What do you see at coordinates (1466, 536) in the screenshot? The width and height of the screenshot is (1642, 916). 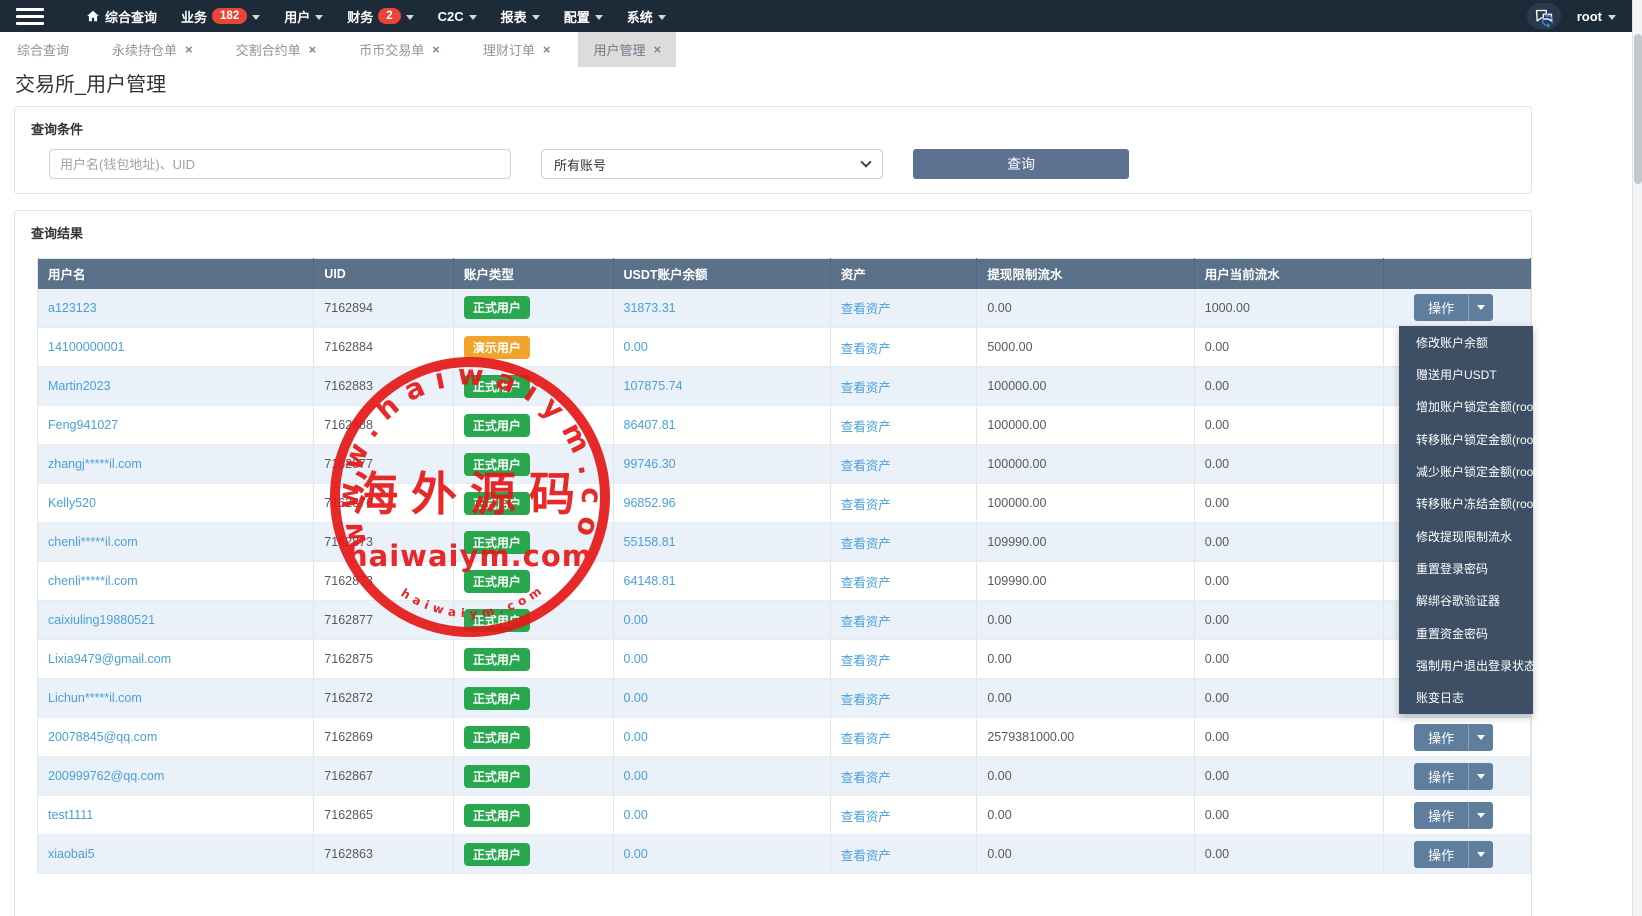 I see `action-menu-item-6: 修改提现限制流水` at bounding box center [1466, 536].